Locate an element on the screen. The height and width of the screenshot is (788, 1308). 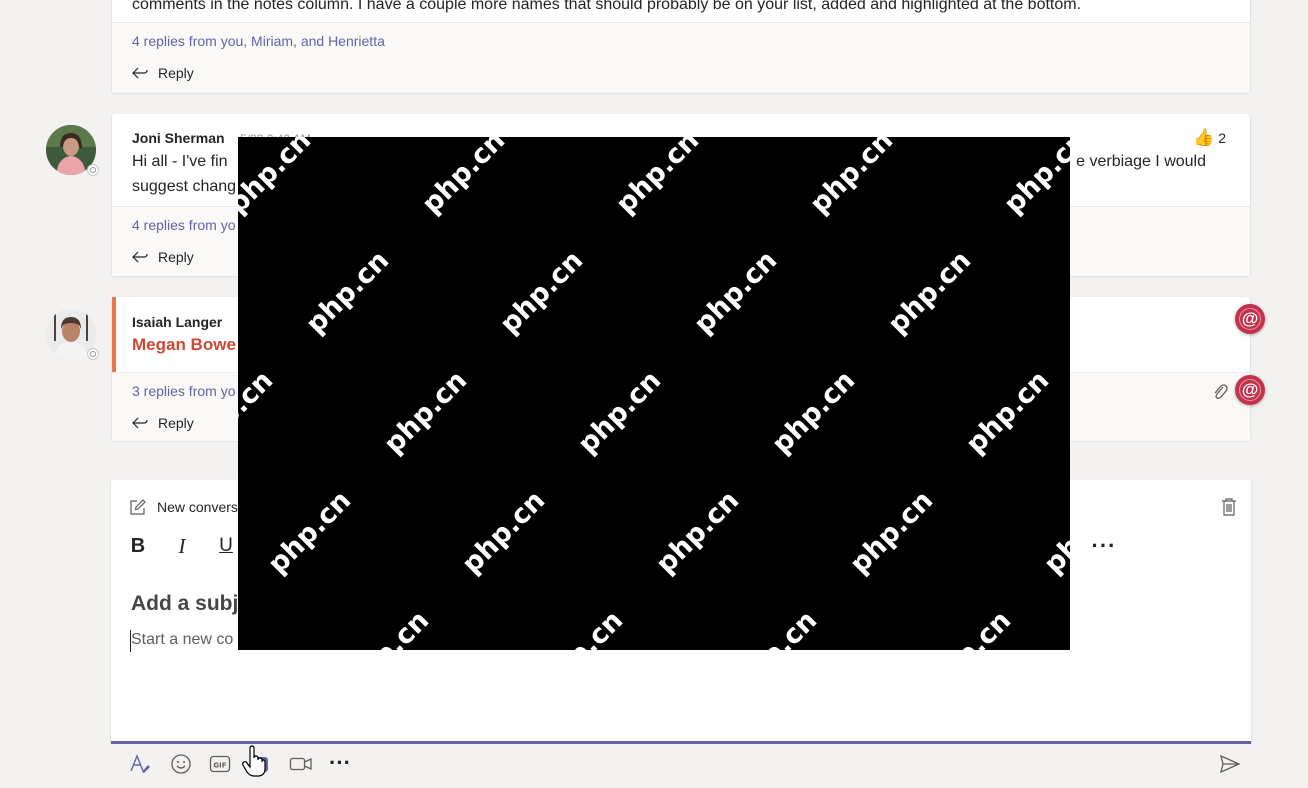
more-options-icon: ··· is located at coordinates (1104, 545).